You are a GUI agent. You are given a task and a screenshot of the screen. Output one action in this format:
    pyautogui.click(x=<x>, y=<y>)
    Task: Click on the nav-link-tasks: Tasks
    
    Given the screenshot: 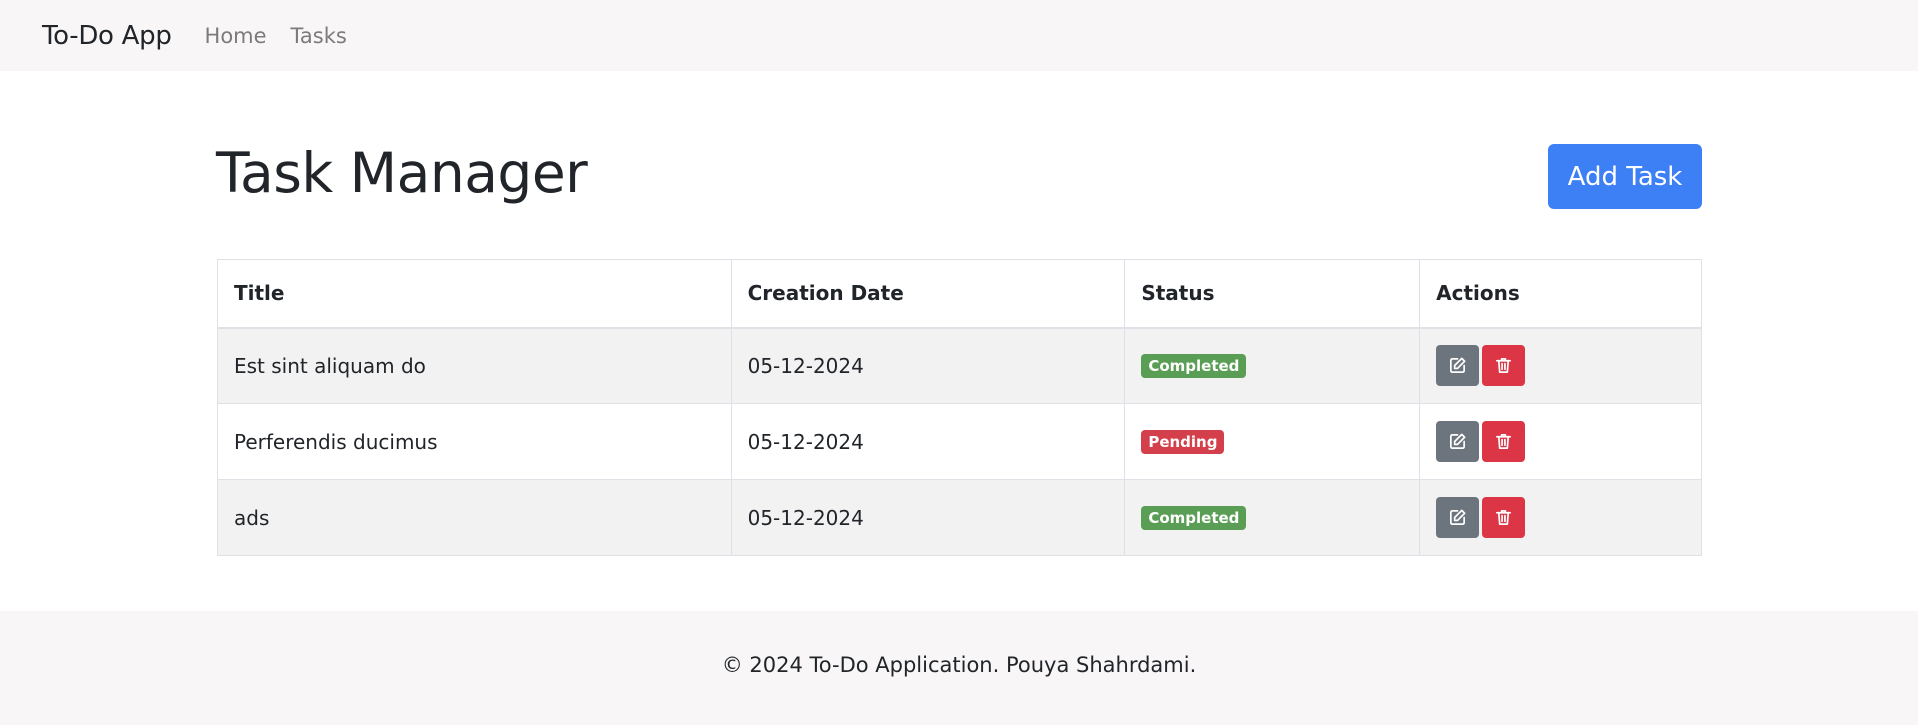 What is the action you would take?
    pyautogui.click(x=319, y=36)
    